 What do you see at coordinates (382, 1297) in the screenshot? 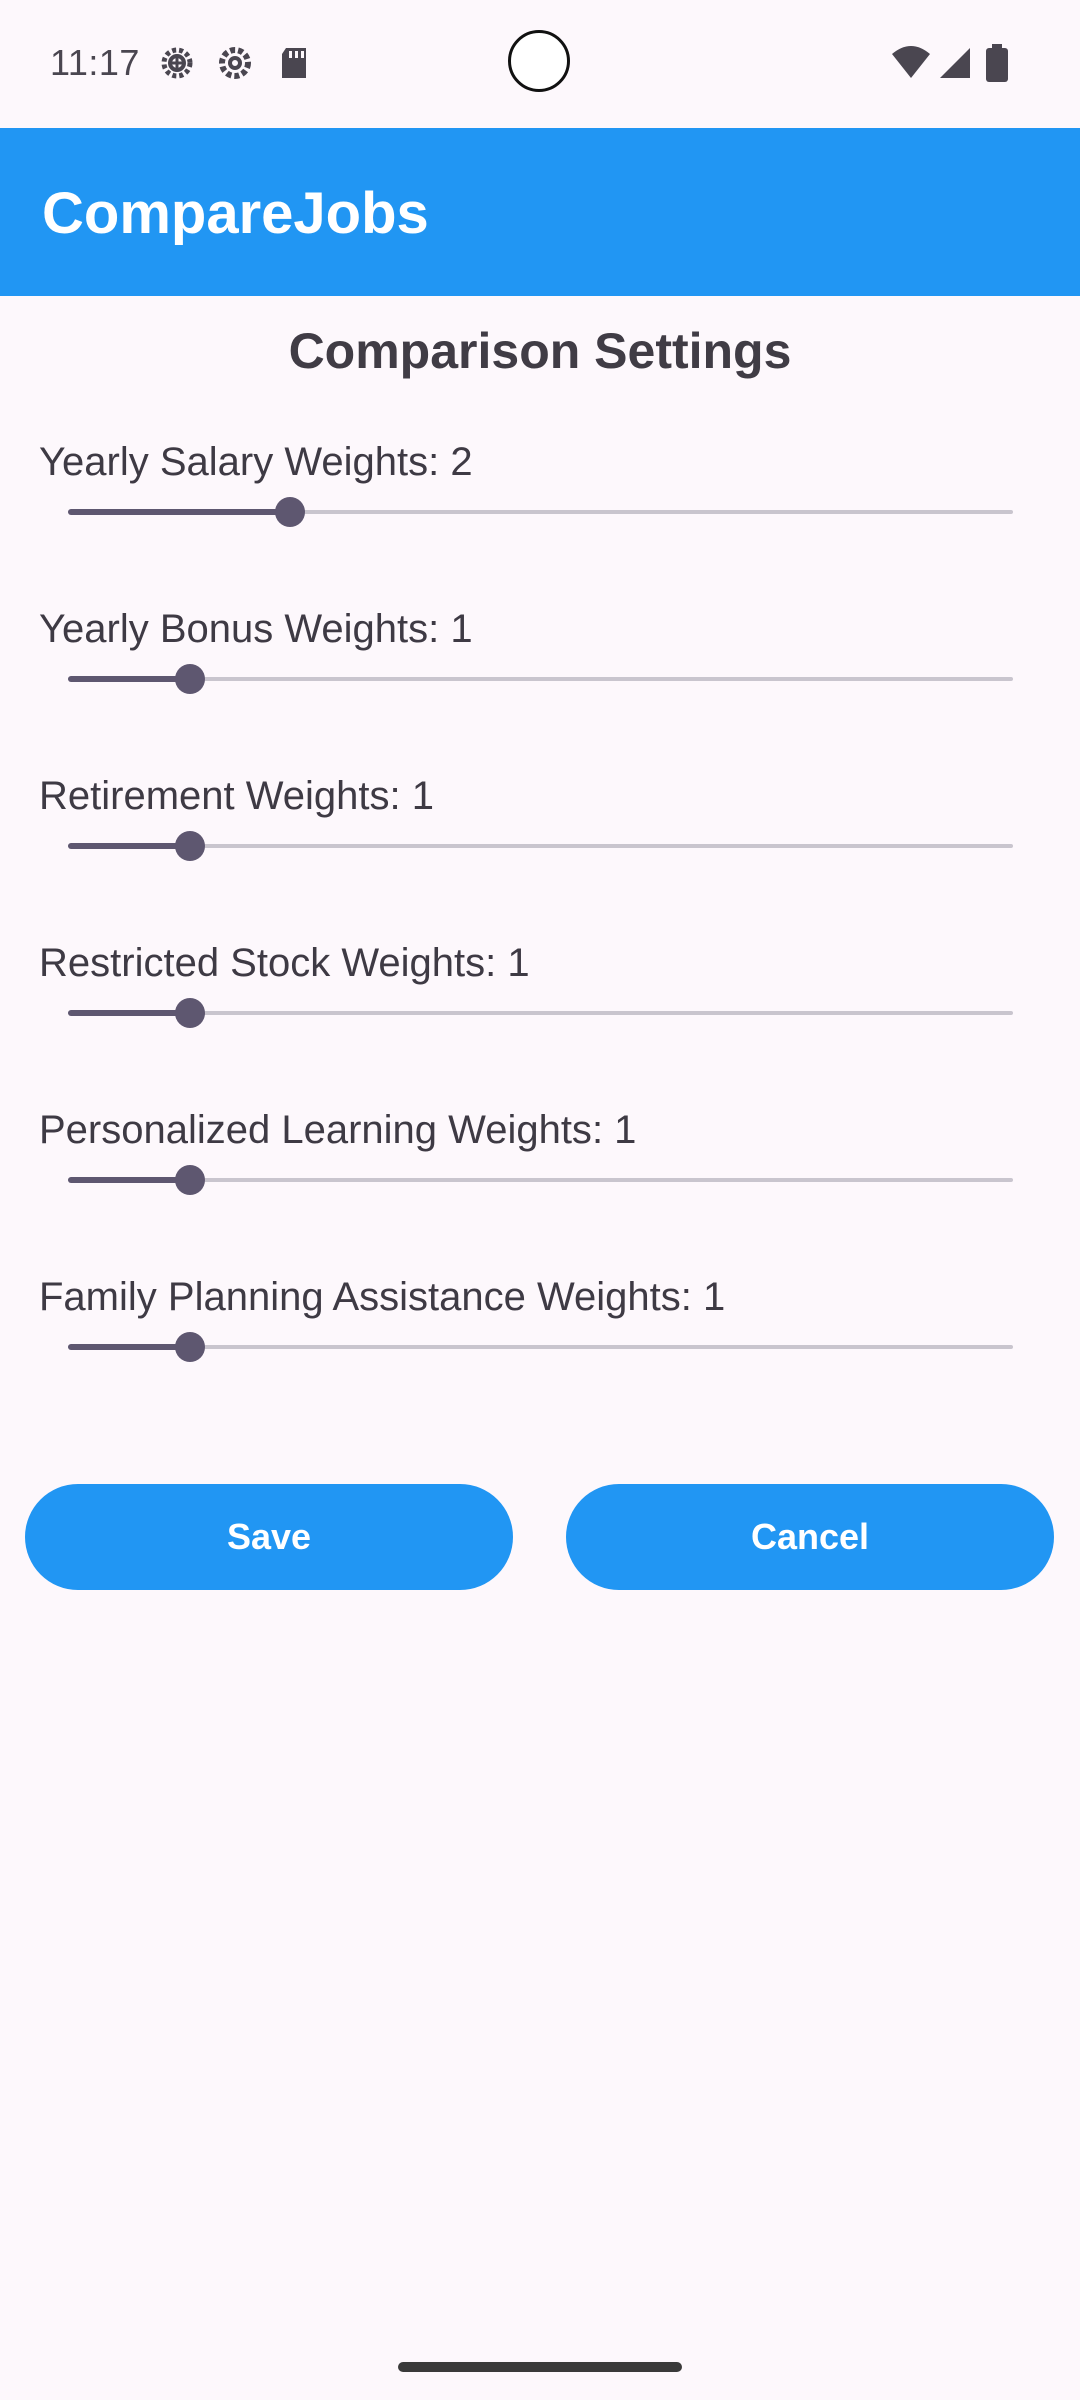
I see `weight-label: Family Planning Assistance Weights: 1` at bounding box center [382, 1297].